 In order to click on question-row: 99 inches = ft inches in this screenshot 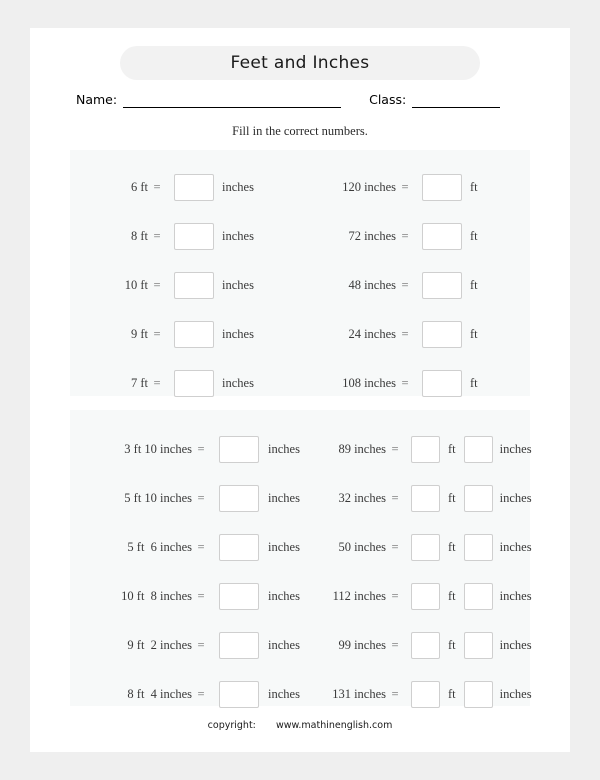, I will do `click(420, 645)`.